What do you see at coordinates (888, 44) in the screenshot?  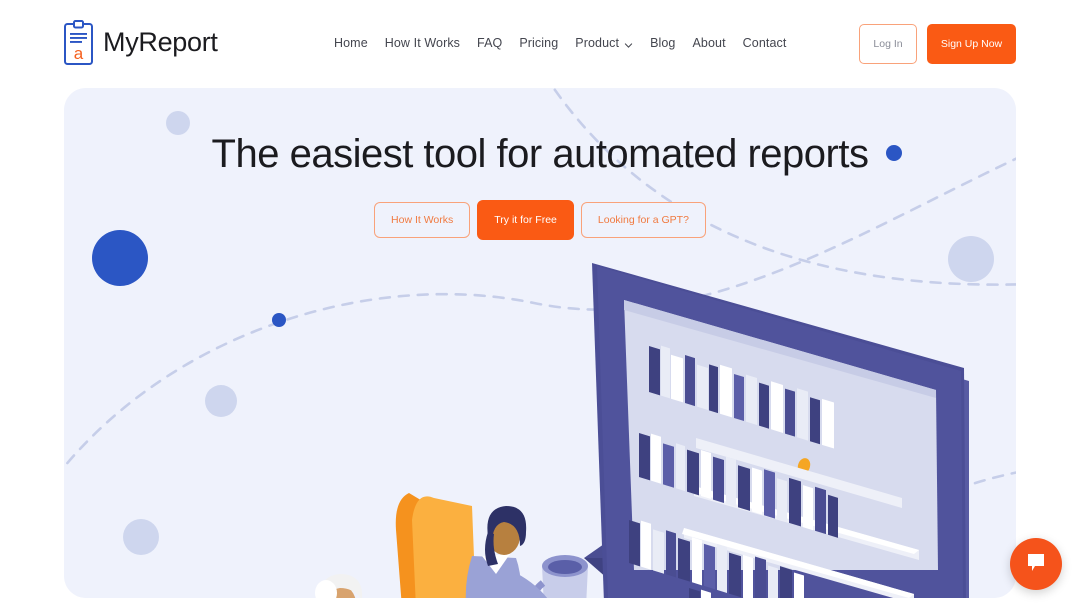 I see `login-button: Log In` at bounding box center [888, 44].